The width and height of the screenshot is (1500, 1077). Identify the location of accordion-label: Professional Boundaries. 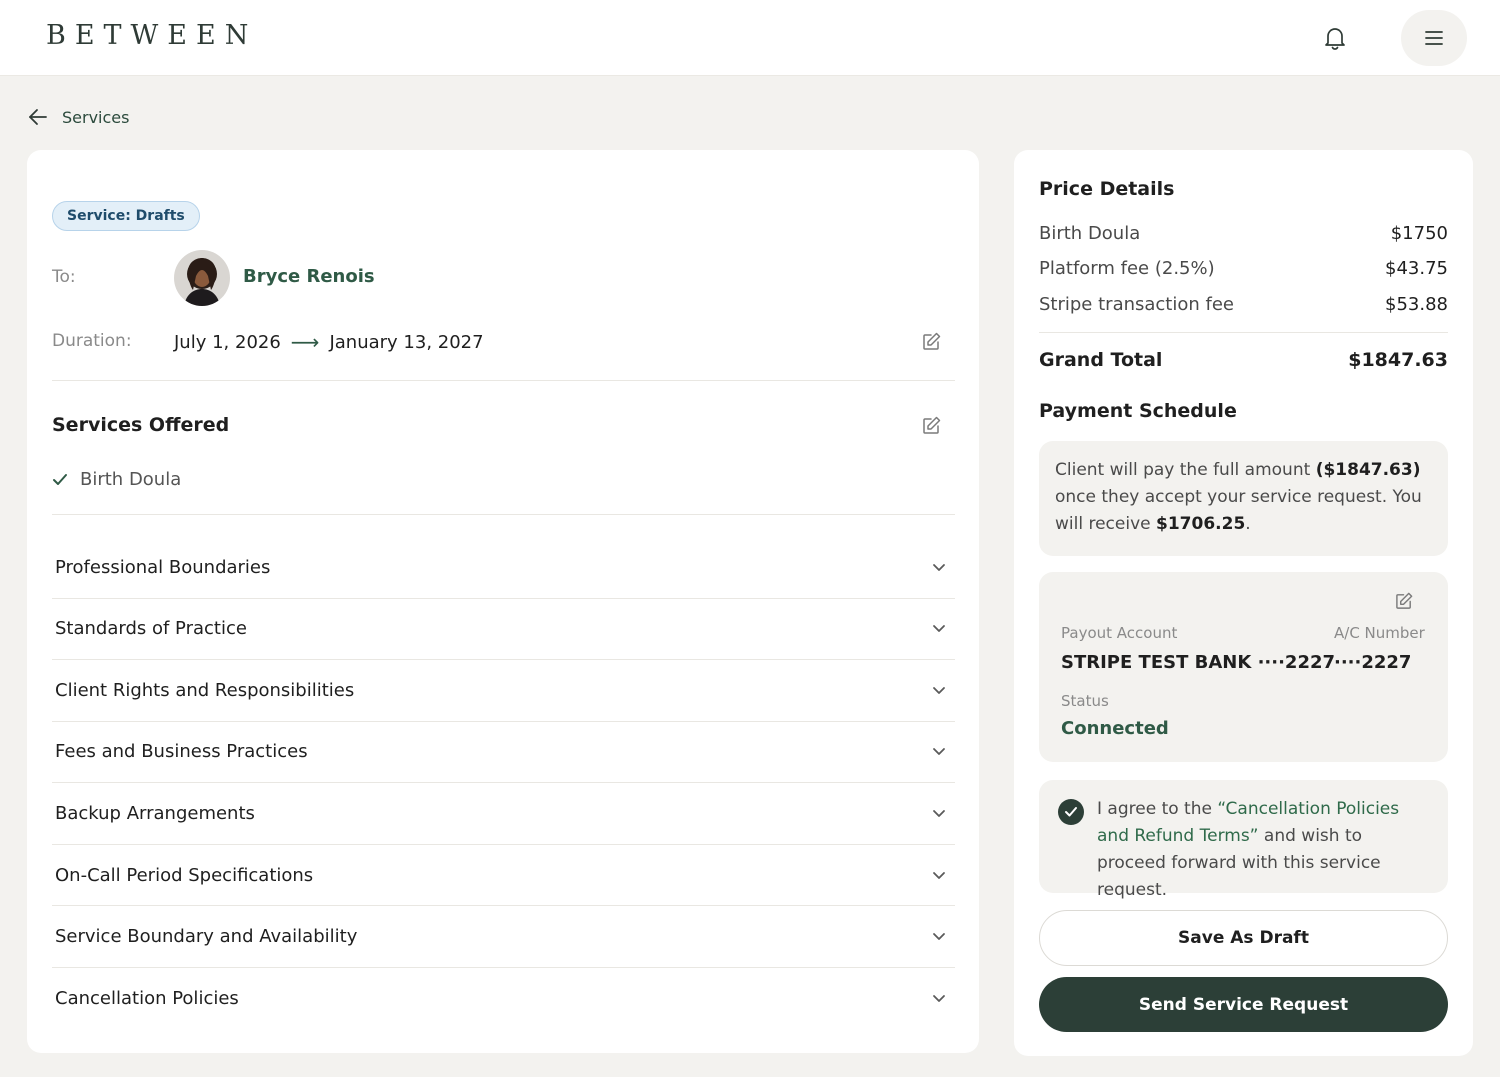
(163, 567).